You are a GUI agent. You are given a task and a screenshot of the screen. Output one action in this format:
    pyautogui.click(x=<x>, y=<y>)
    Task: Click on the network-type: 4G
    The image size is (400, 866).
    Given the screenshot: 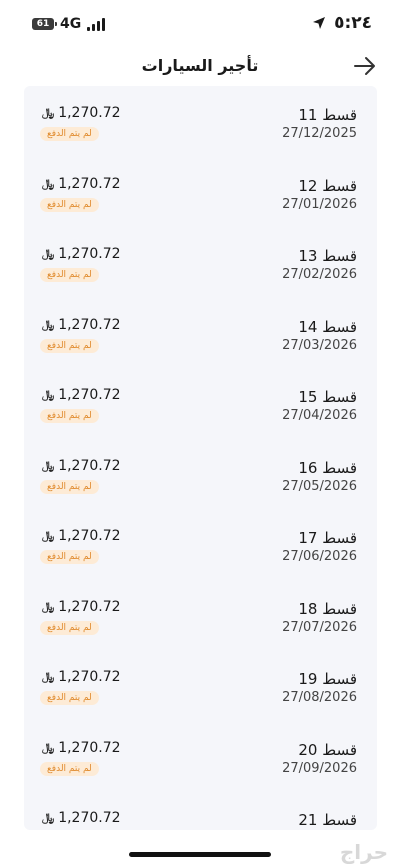 What is the action you would take?
    pyautogui.click(x=71, y=24)
    